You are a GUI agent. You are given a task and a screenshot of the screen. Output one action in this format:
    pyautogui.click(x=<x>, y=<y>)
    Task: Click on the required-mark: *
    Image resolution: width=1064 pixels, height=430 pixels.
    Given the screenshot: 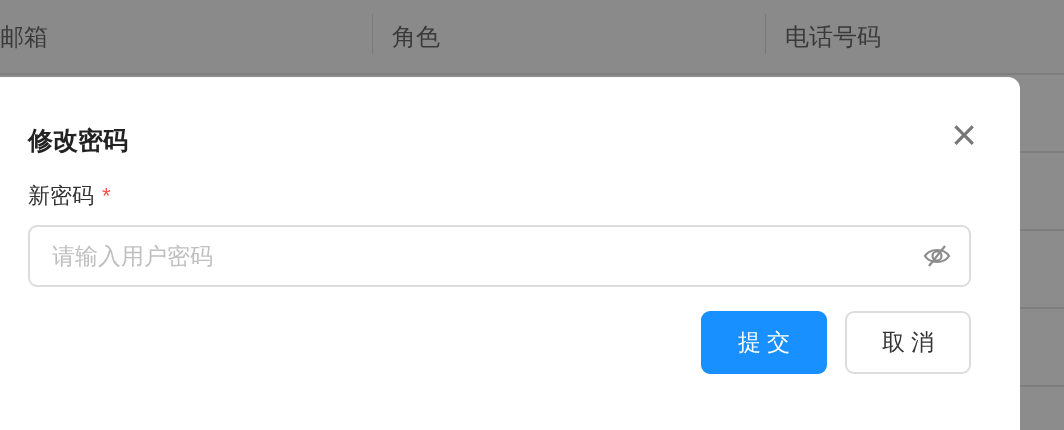 What is the action you would take?
    pyautogui.click(x=106, y=195)
    